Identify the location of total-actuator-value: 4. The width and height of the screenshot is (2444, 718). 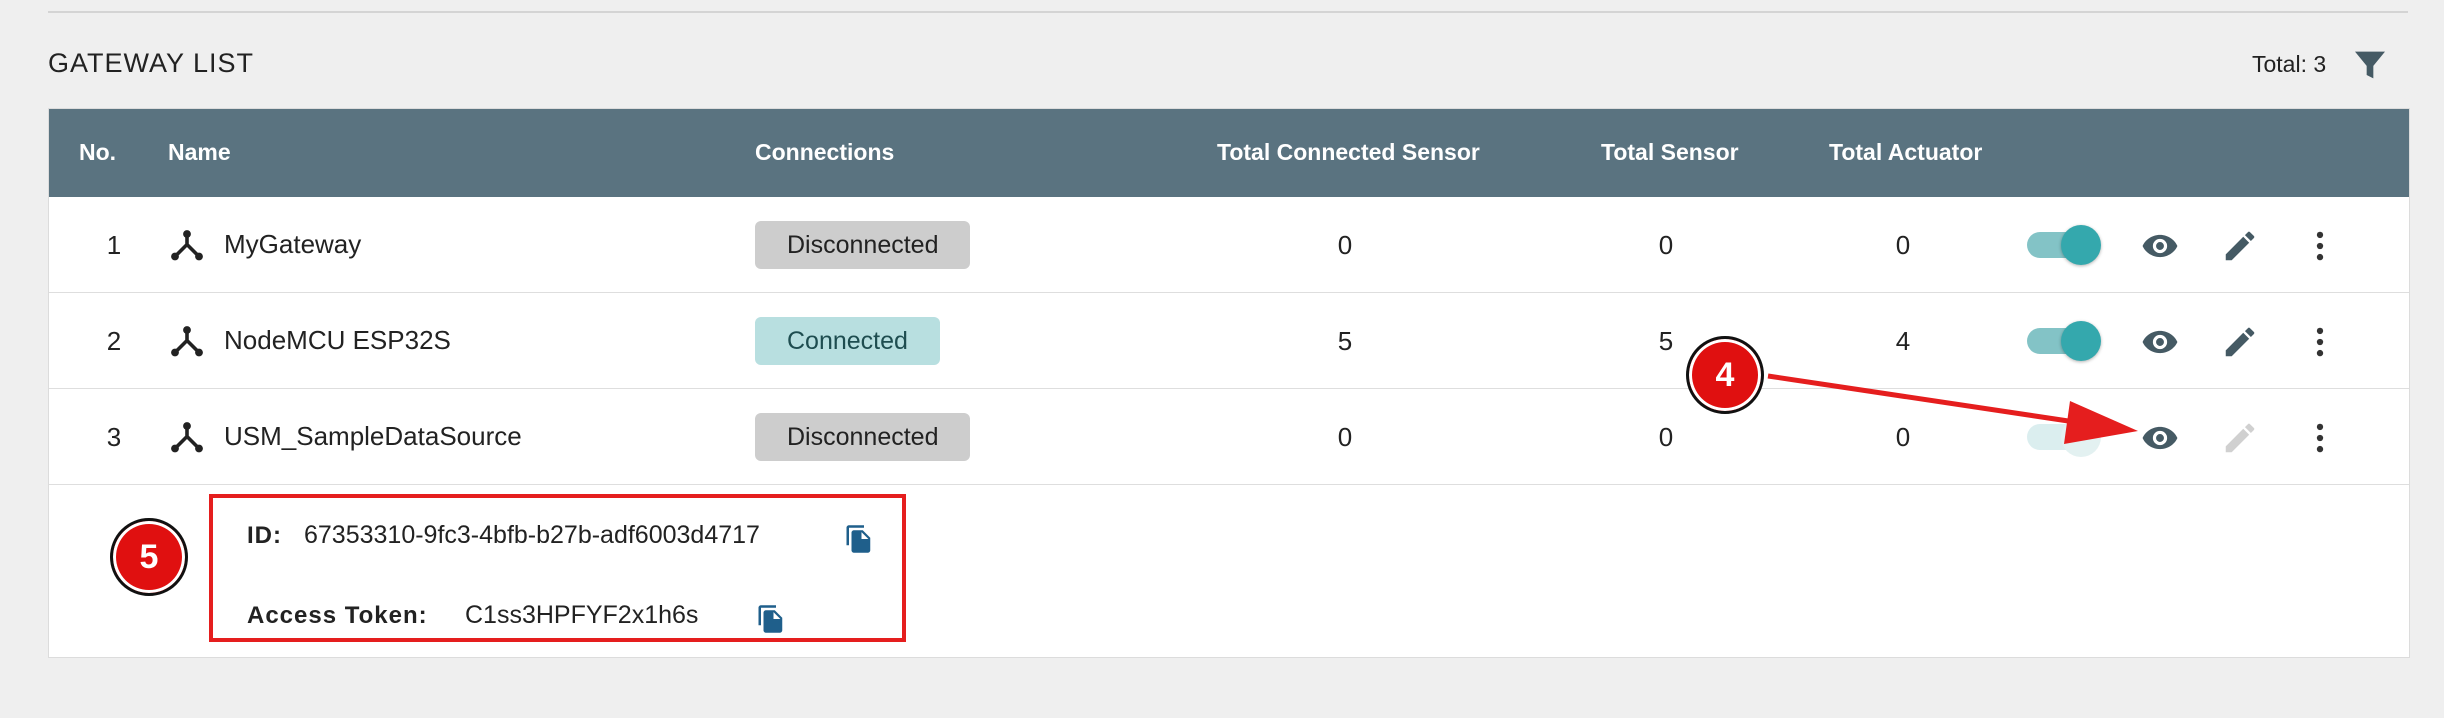
(1903, 341).